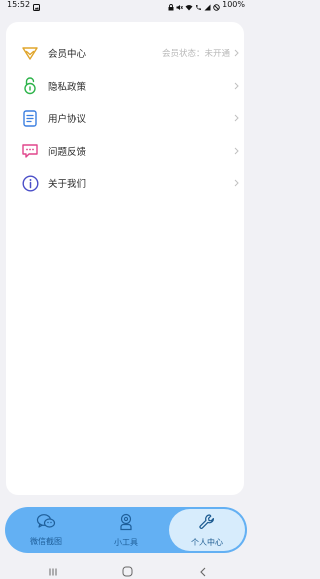 This screenshot has height=579, width=320. What do you see at coordinates (203, 571) in the screenshot?
I see `back-icon` at bounding box center [203, 571].